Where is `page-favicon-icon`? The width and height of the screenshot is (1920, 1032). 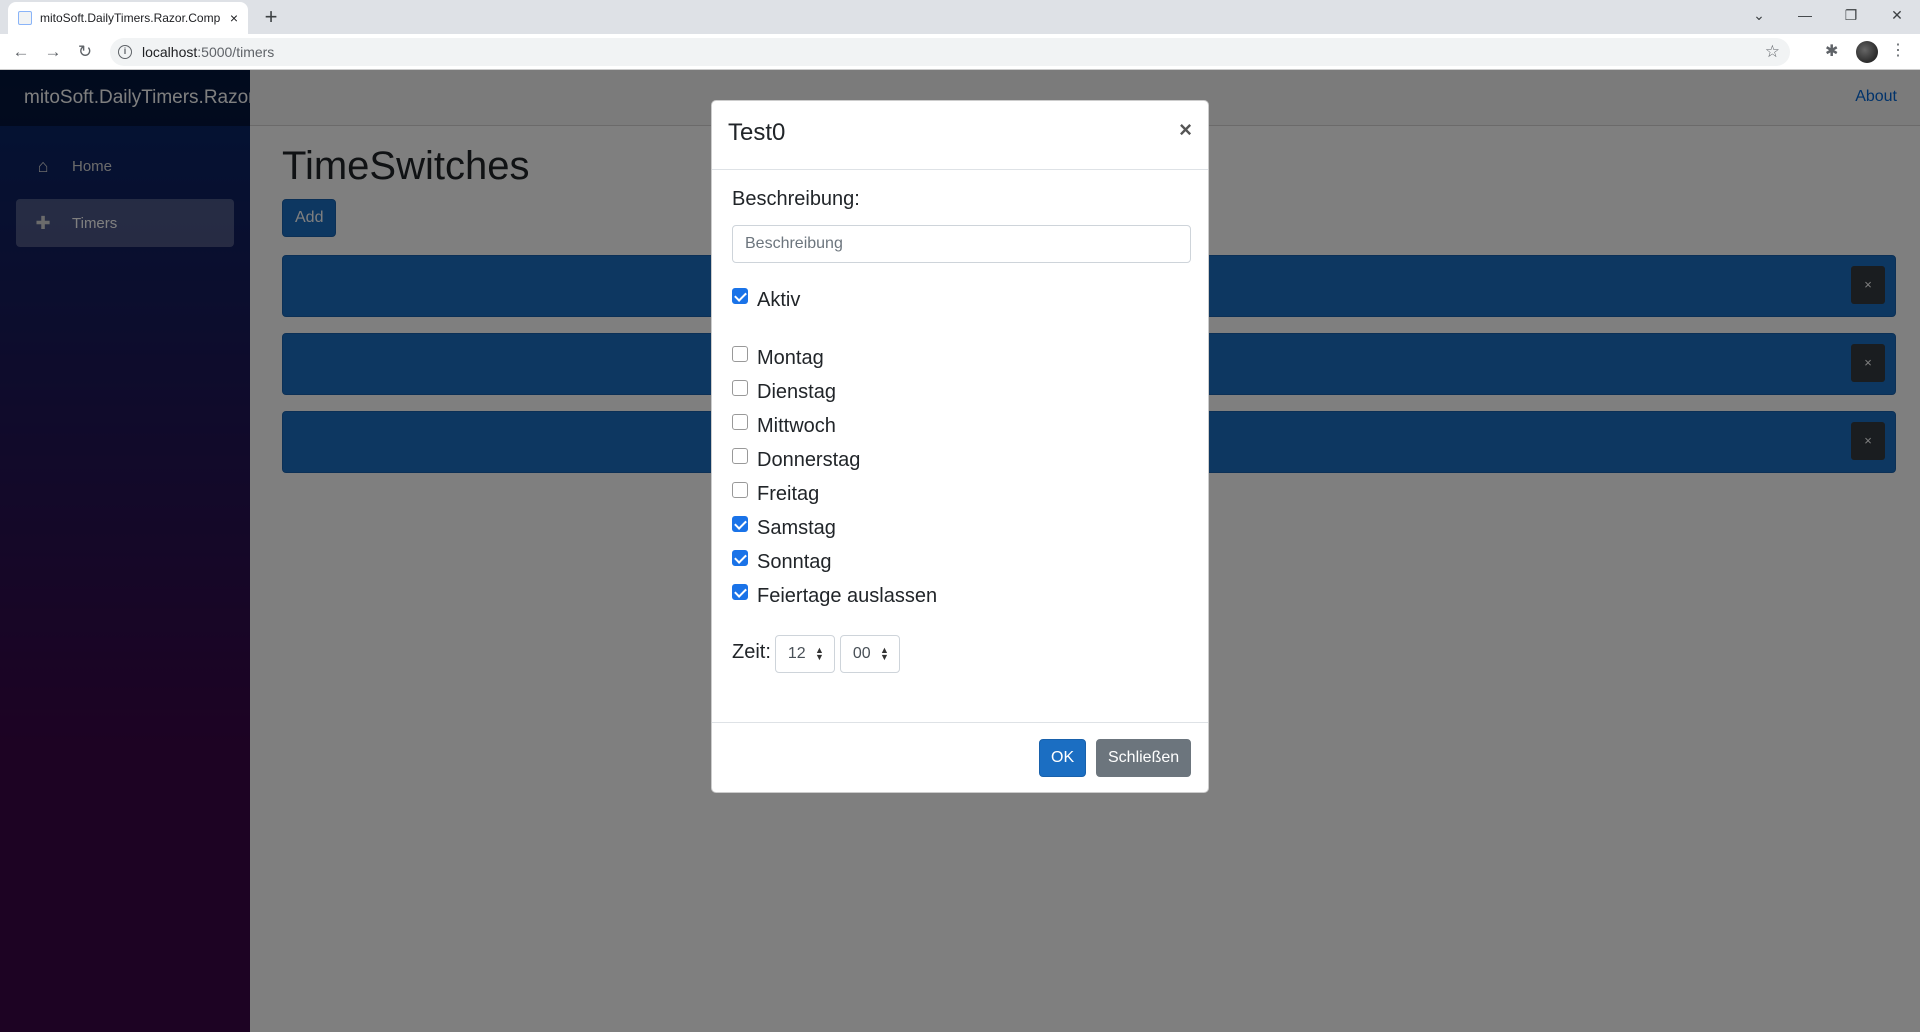
page-favicon-icon is located at coordinates (25, 18).